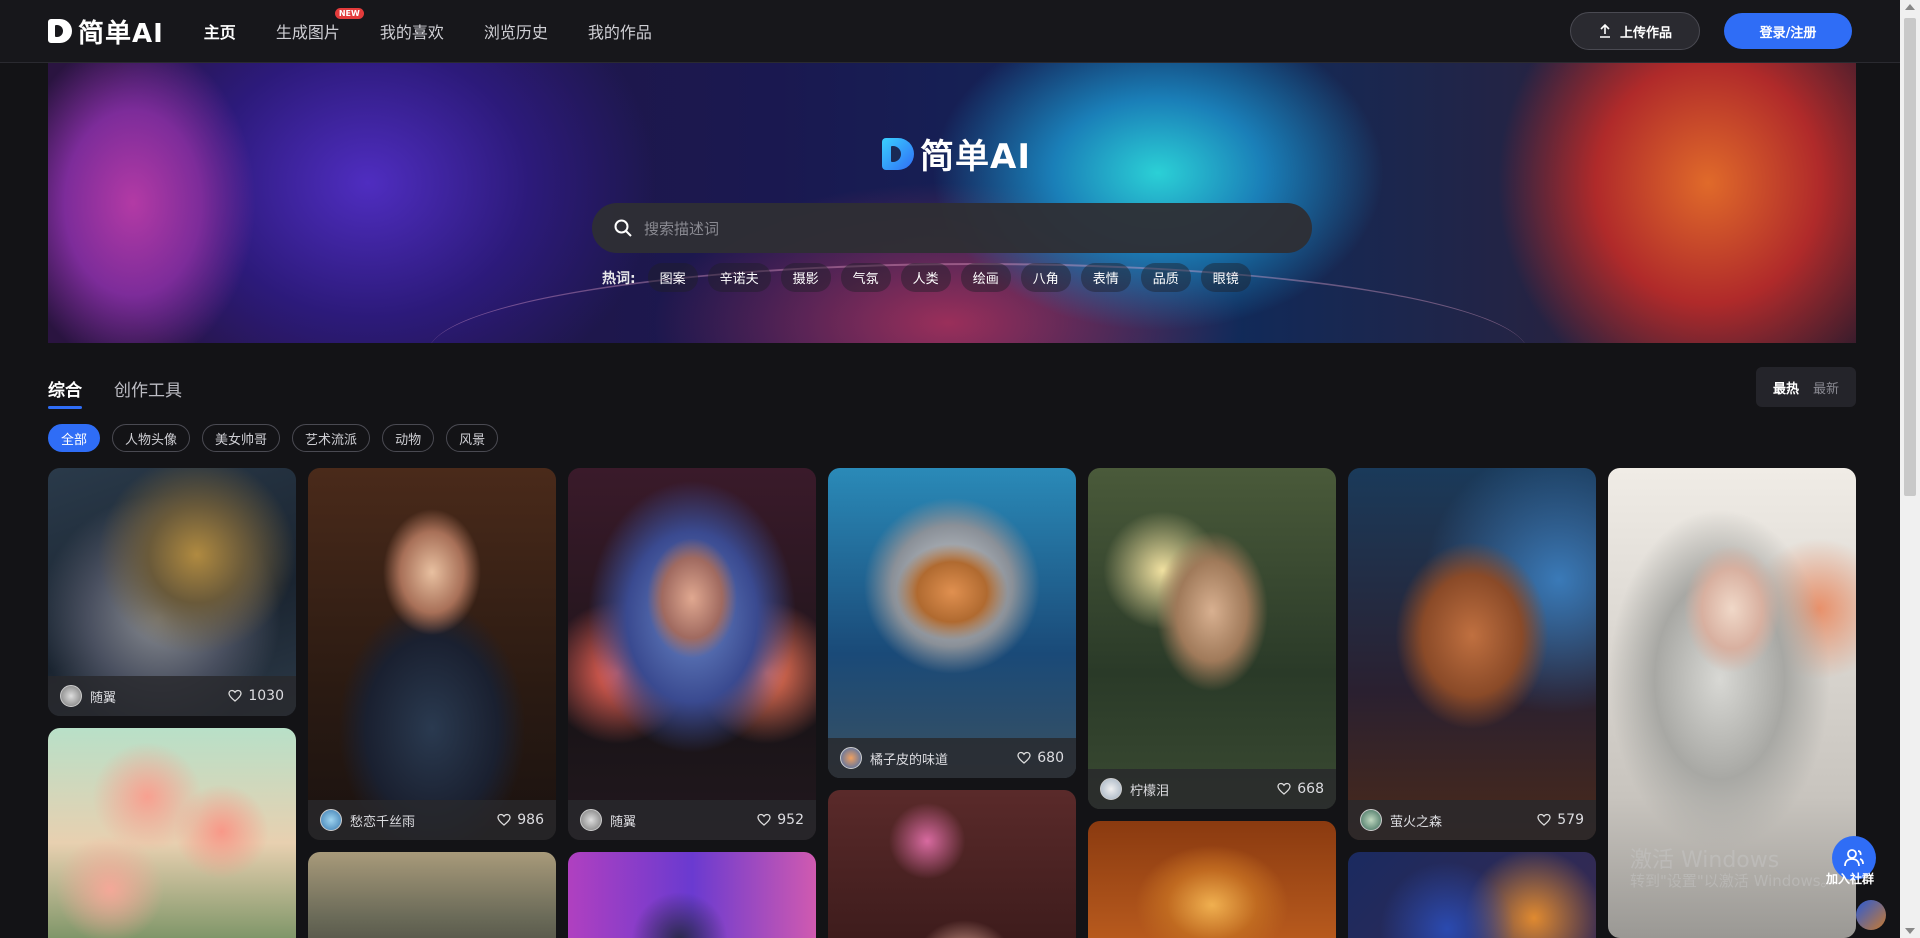 Image resolution: width=1920 pixels, height=938 pixels. What do you see at coordinates (1910, 257) in the screenshot?
I see `scrollbar-thumb` at bounding box center [1910, 257].